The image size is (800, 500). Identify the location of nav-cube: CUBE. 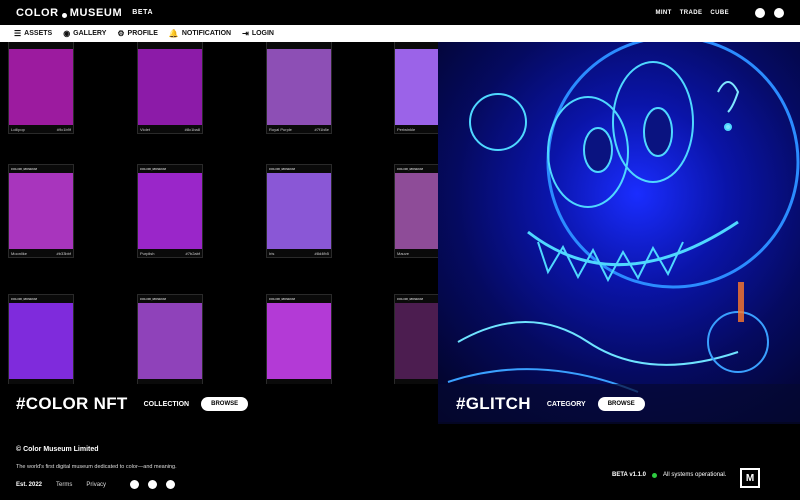
(719, 13).